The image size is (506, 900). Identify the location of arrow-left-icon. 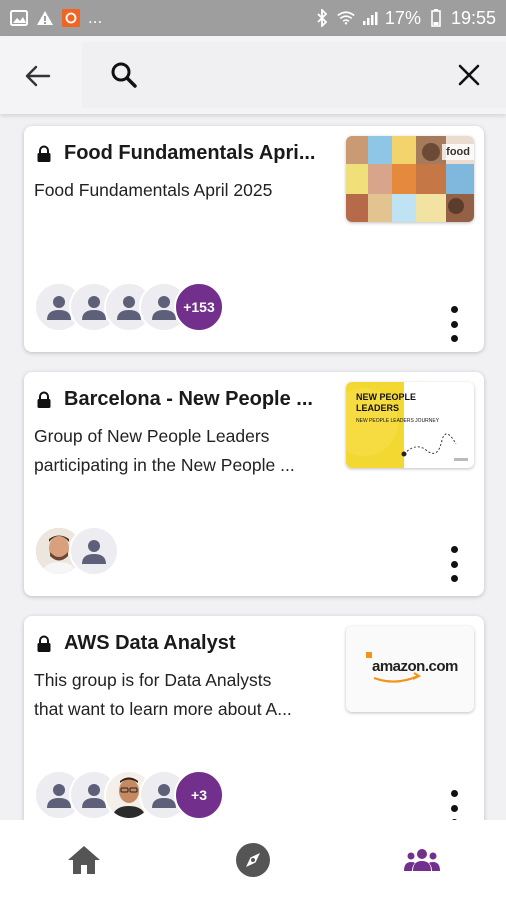
(38, 76).